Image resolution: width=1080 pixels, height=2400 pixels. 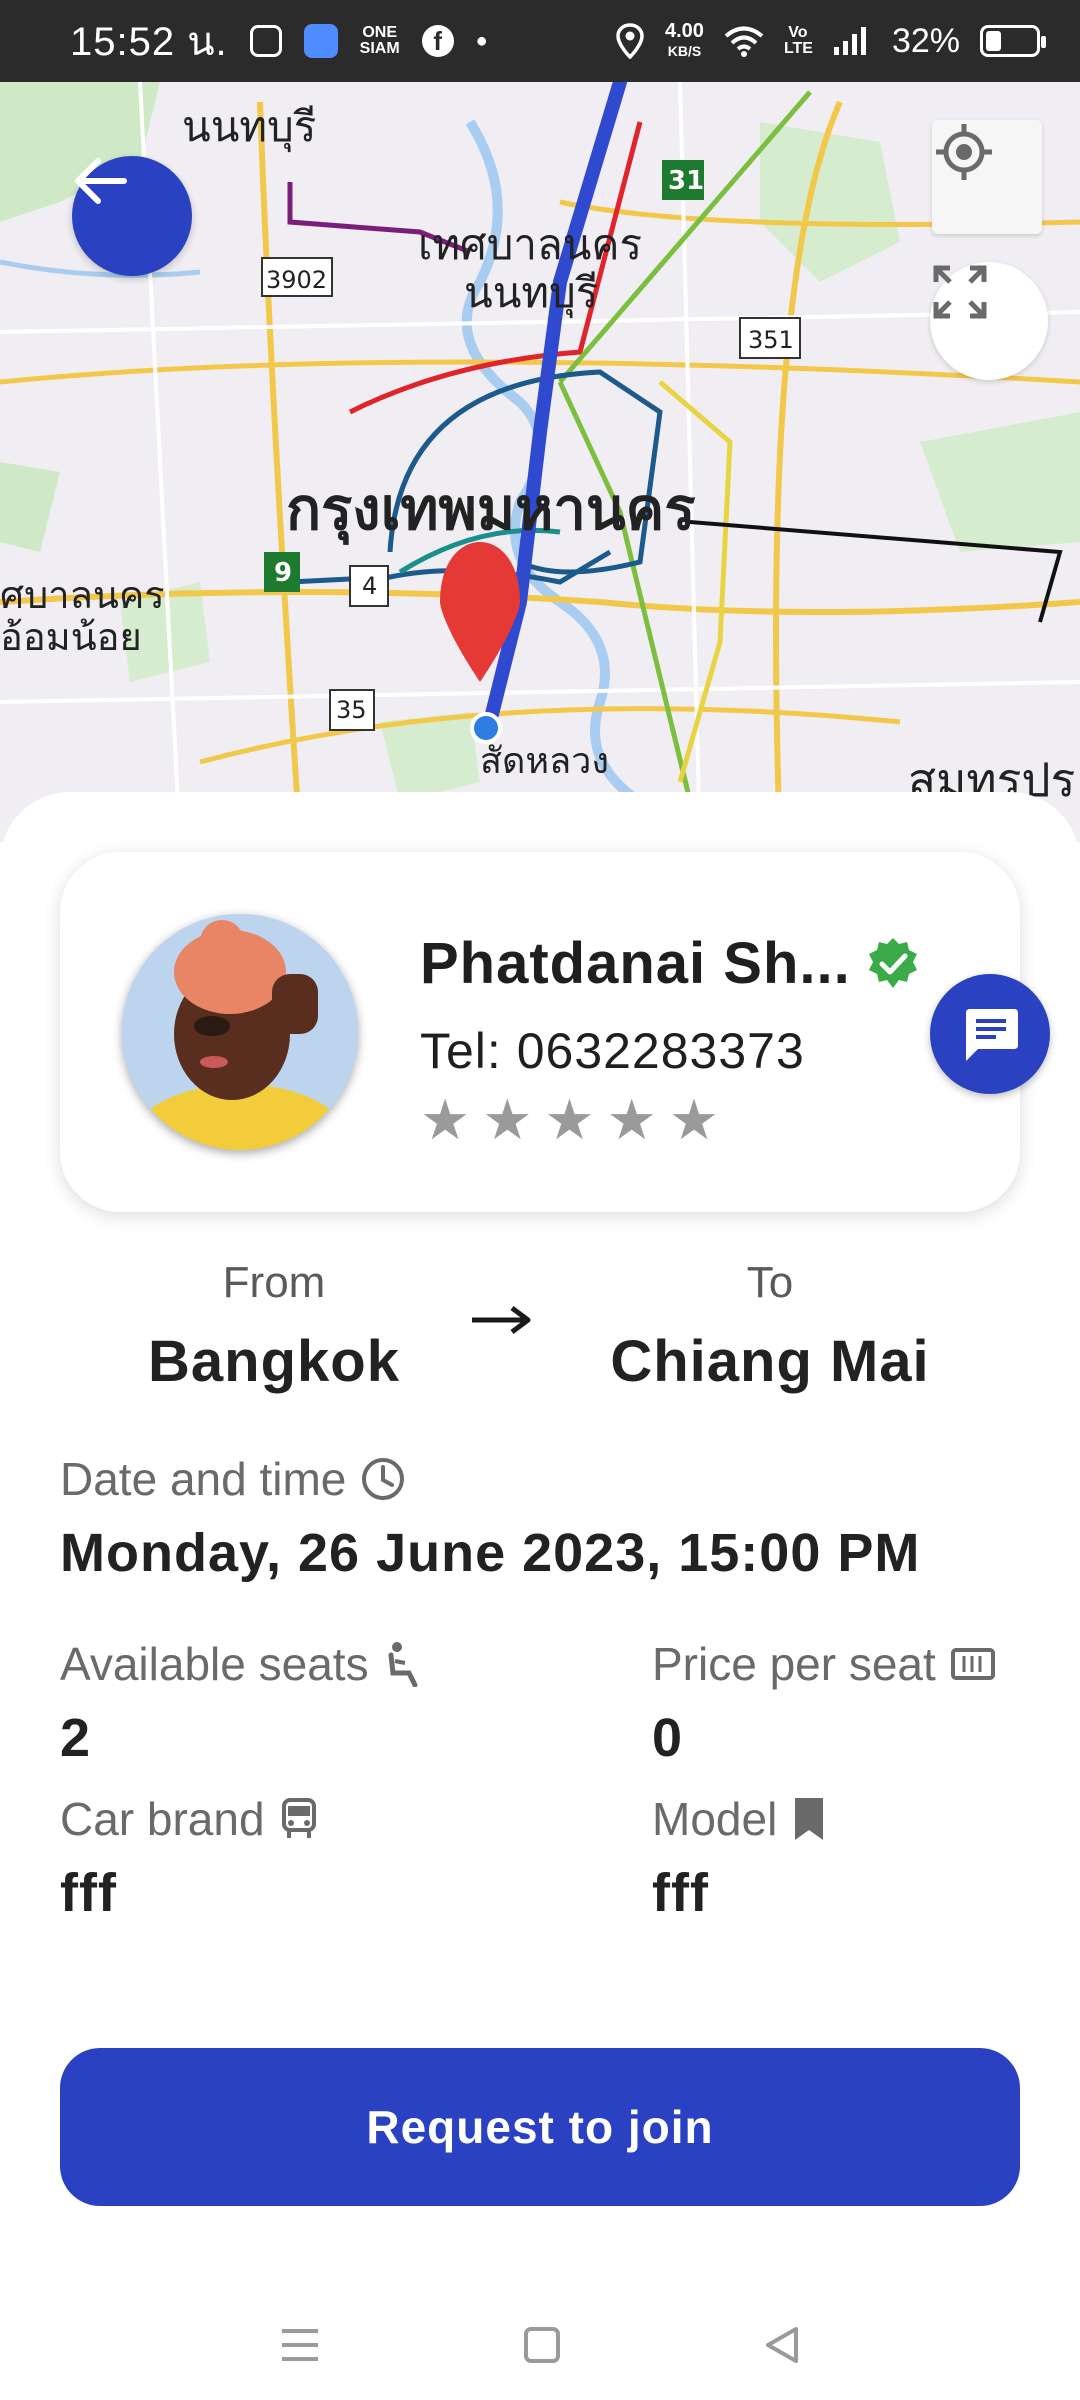 I want to click on driver-rating: ★ ★ ★ ★ ★, so click(x=569, y=1120).